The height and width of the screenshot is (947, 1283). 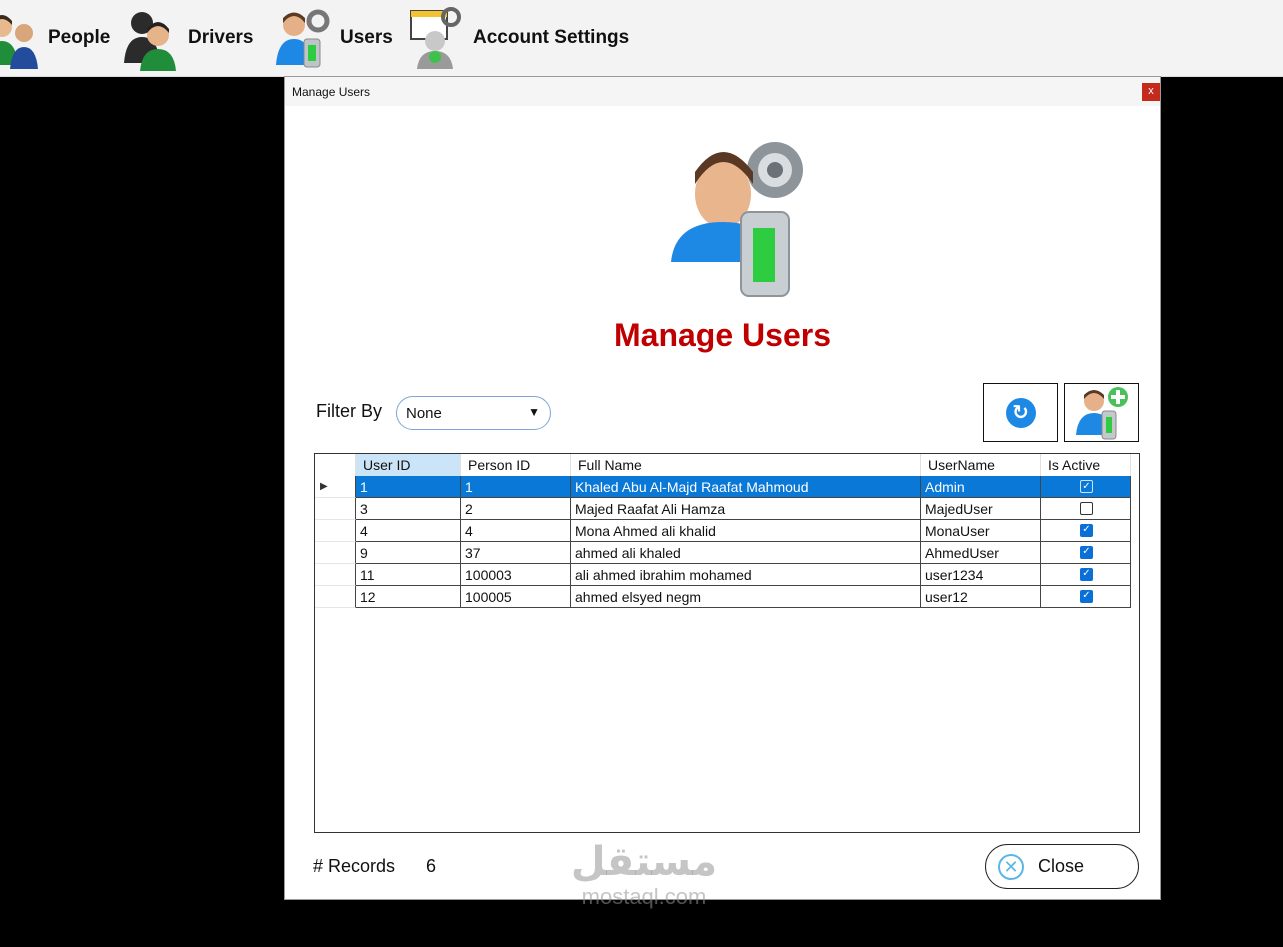 I want to click on watermark-arabic: مستقل, so click(x=644, y=862).